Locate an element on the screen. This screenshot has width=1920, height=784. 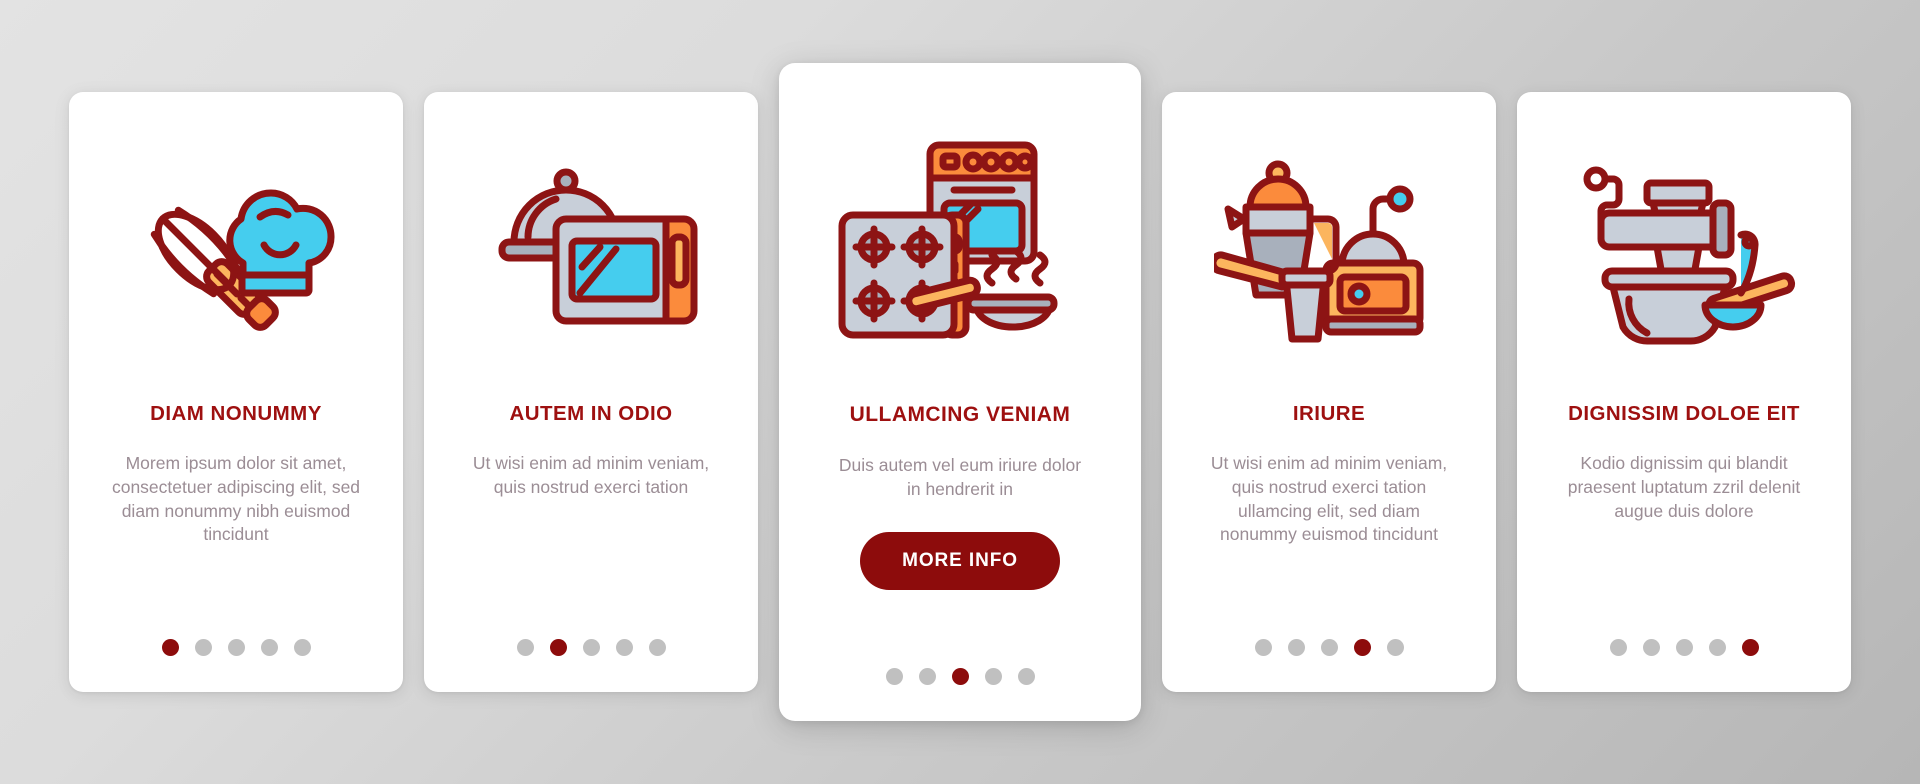
card-title: DIAM NONUMMY is located at coordinates (236, 413).